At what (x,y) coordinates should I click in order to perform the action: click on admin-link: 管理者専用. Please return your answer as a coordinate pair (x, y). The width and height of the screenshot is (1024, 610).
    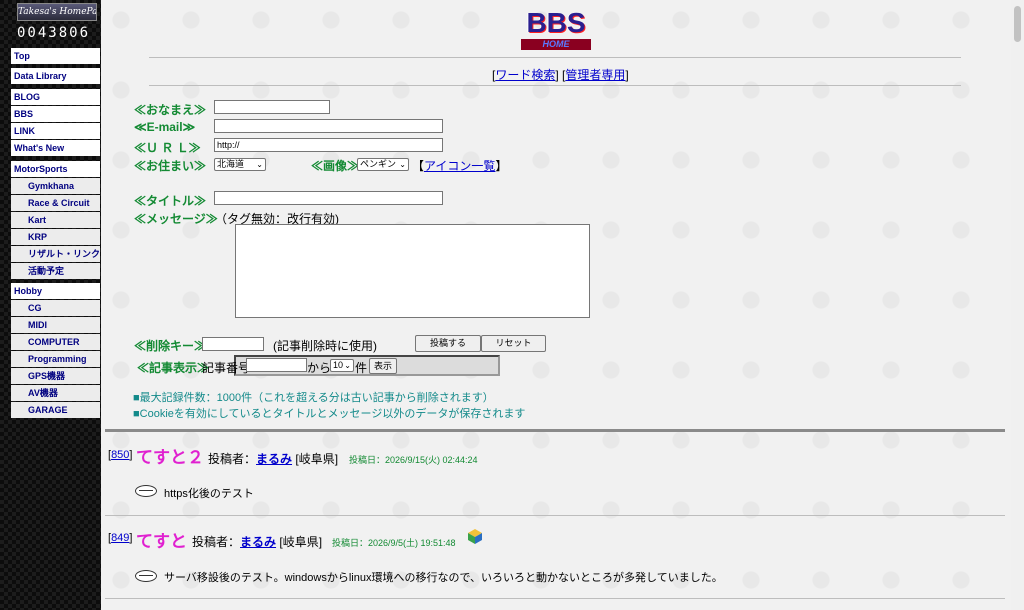
    Looking at the image, I should click on (595, 75).